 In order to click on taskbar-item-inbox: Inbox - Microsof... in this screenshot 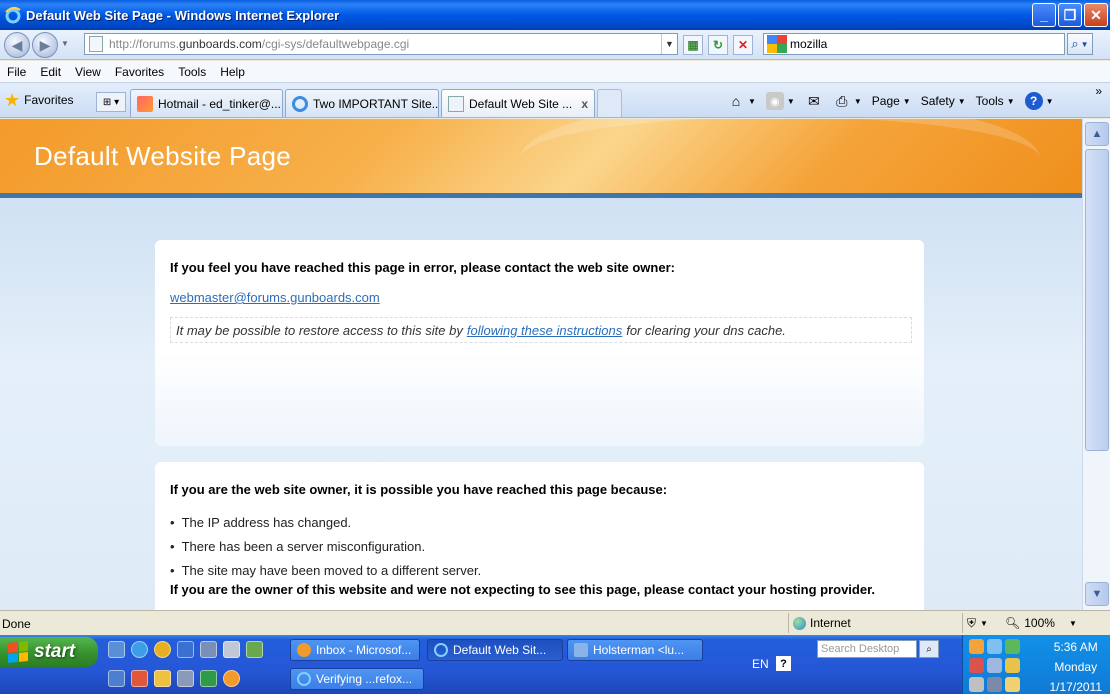, I will do `click(355, 650)`.